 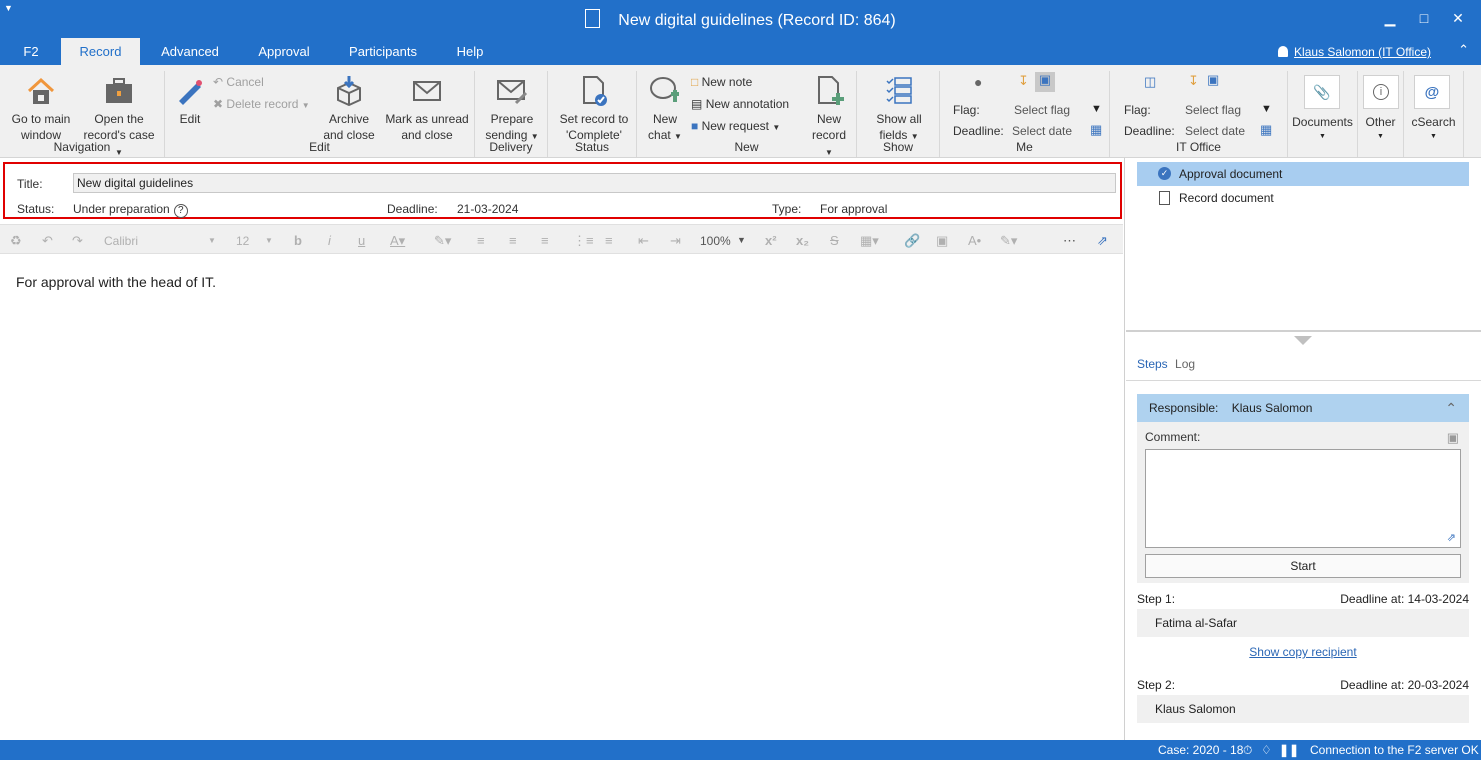 What do you see at coordinates (31, 51) in the screenshot?
I see `tab-f2: F2` at bounding box center [31, 51].